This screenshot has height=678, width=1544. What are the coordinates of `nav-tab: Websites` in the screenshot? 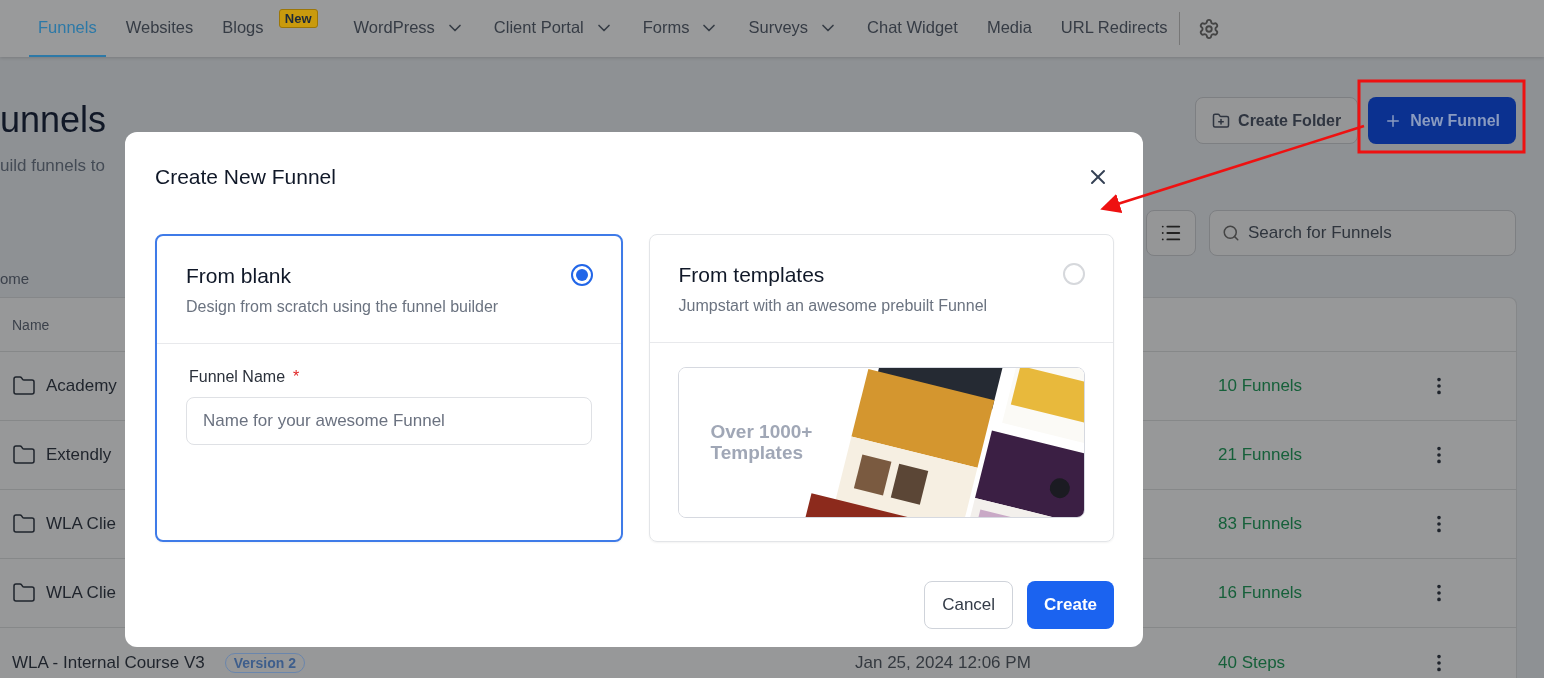 It's located at (159, 28).